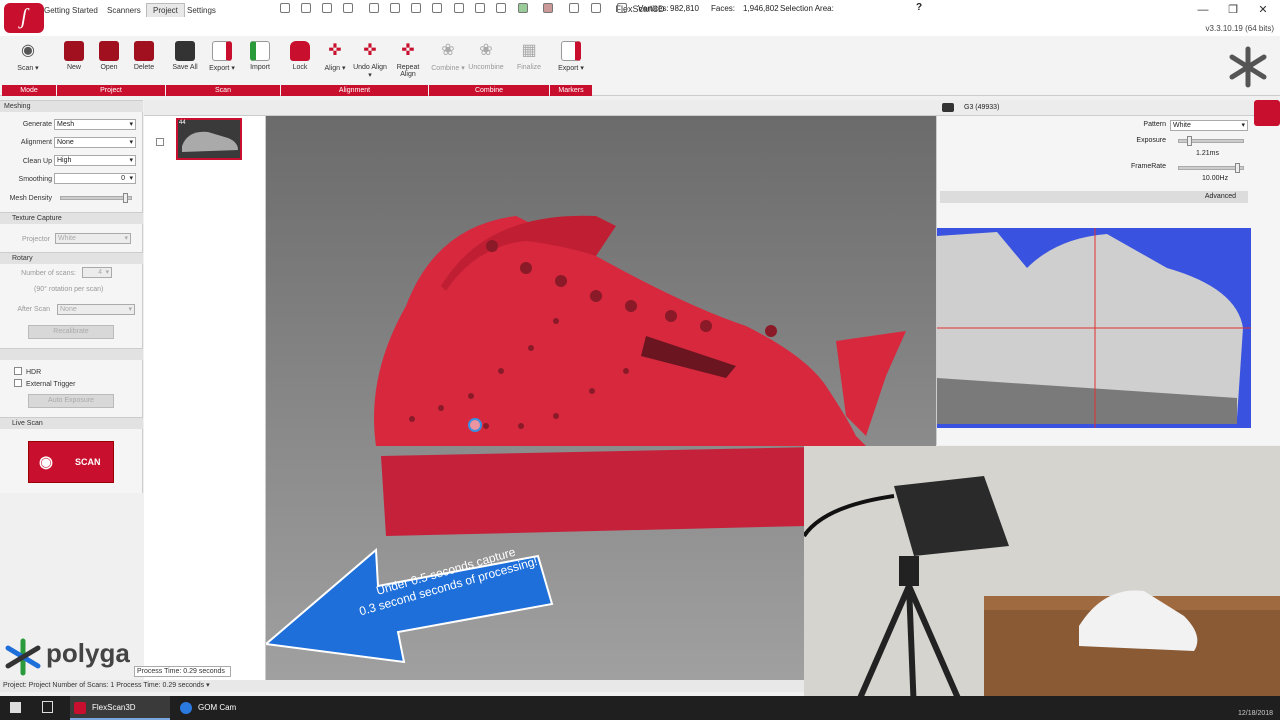 The width and height of the screenshot is (1280, 720). What do you see at coordinates (95, 142) in the screenshot?
I see `alignment-select: None` at bounding box center [95, 142].